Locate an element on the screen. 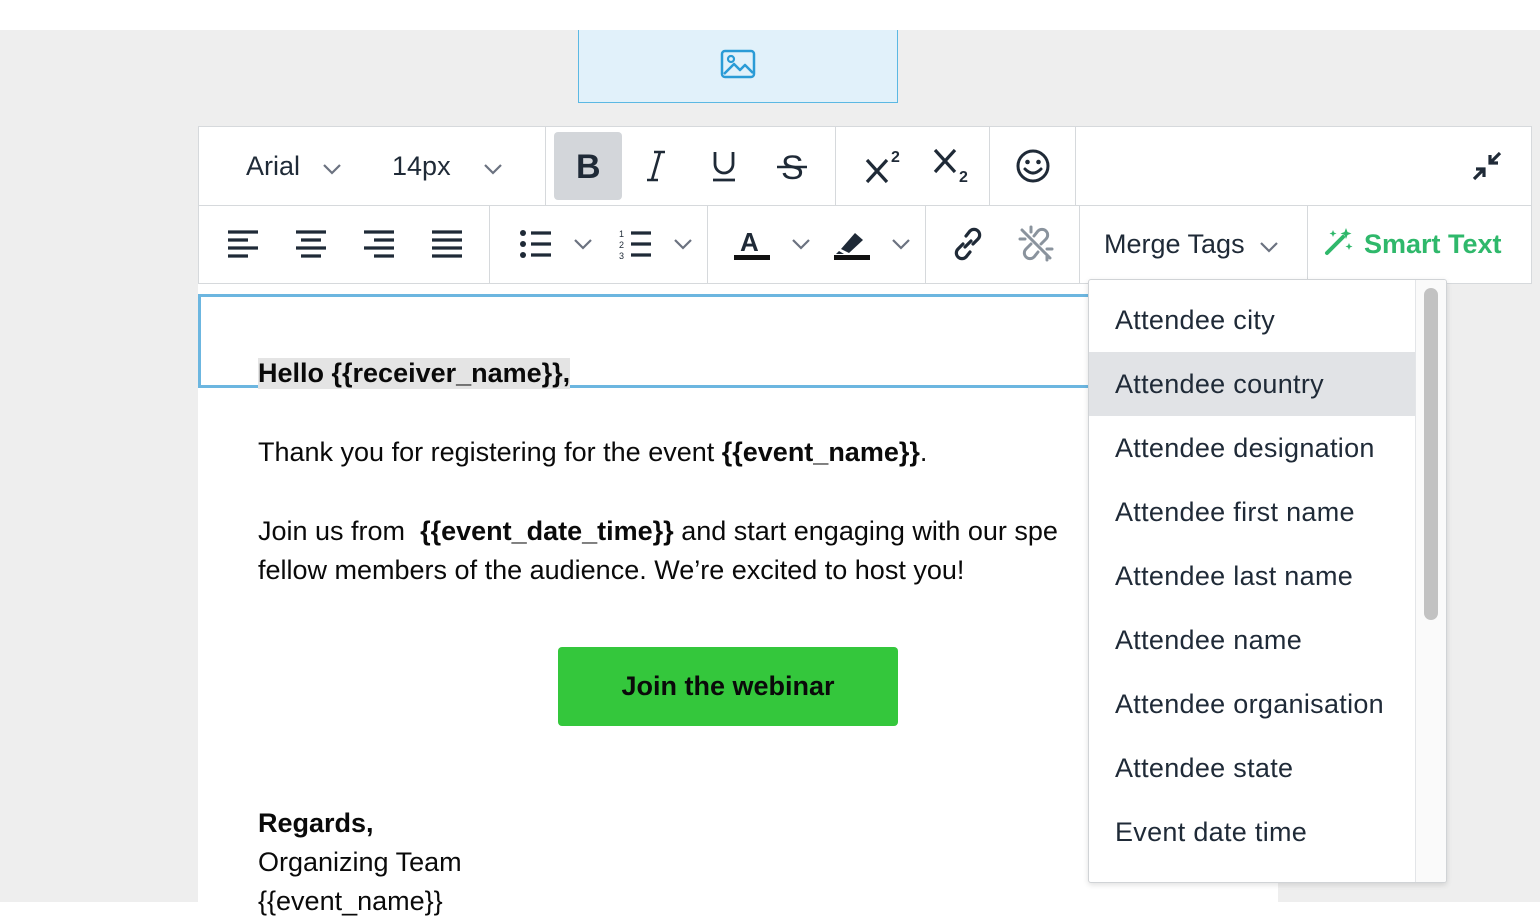 The width and height of the screenshot is (1540, 924). smart-text-button: Smart Text is located at coordinates (1413, 244).